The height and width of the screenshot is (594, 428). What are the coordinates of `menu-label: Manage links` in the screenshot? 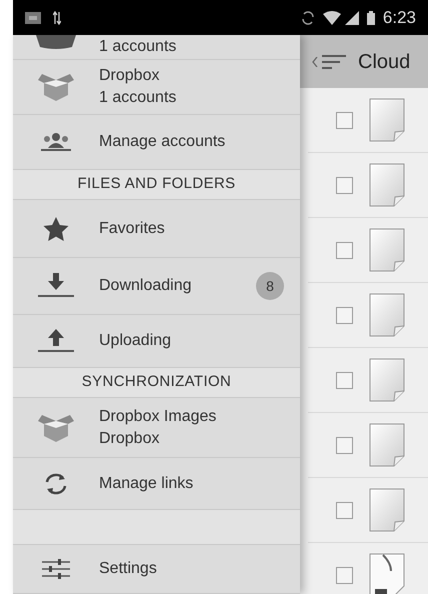 It's located at (146, 484).